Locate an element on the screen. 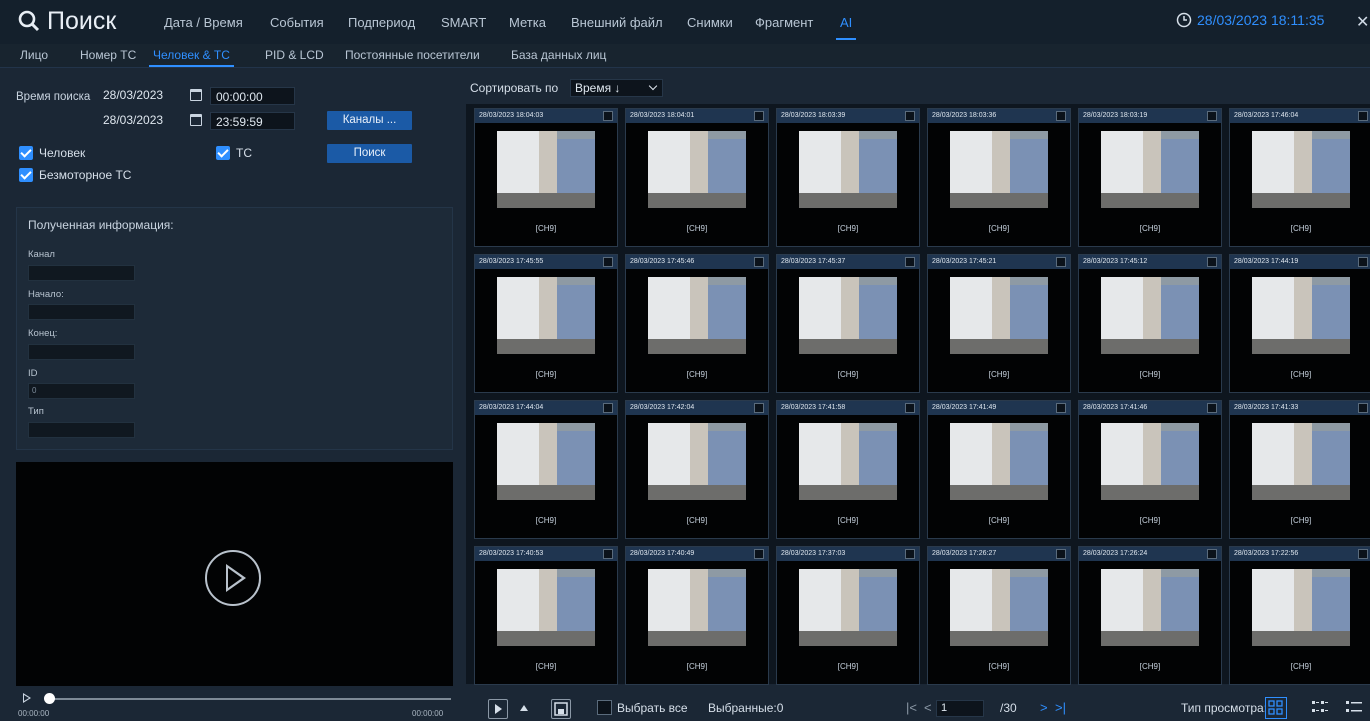 Image resolution: width=1370 pixels, height=721 pixels. compact-grid-view-icon is located at coordinates (1320, 708).